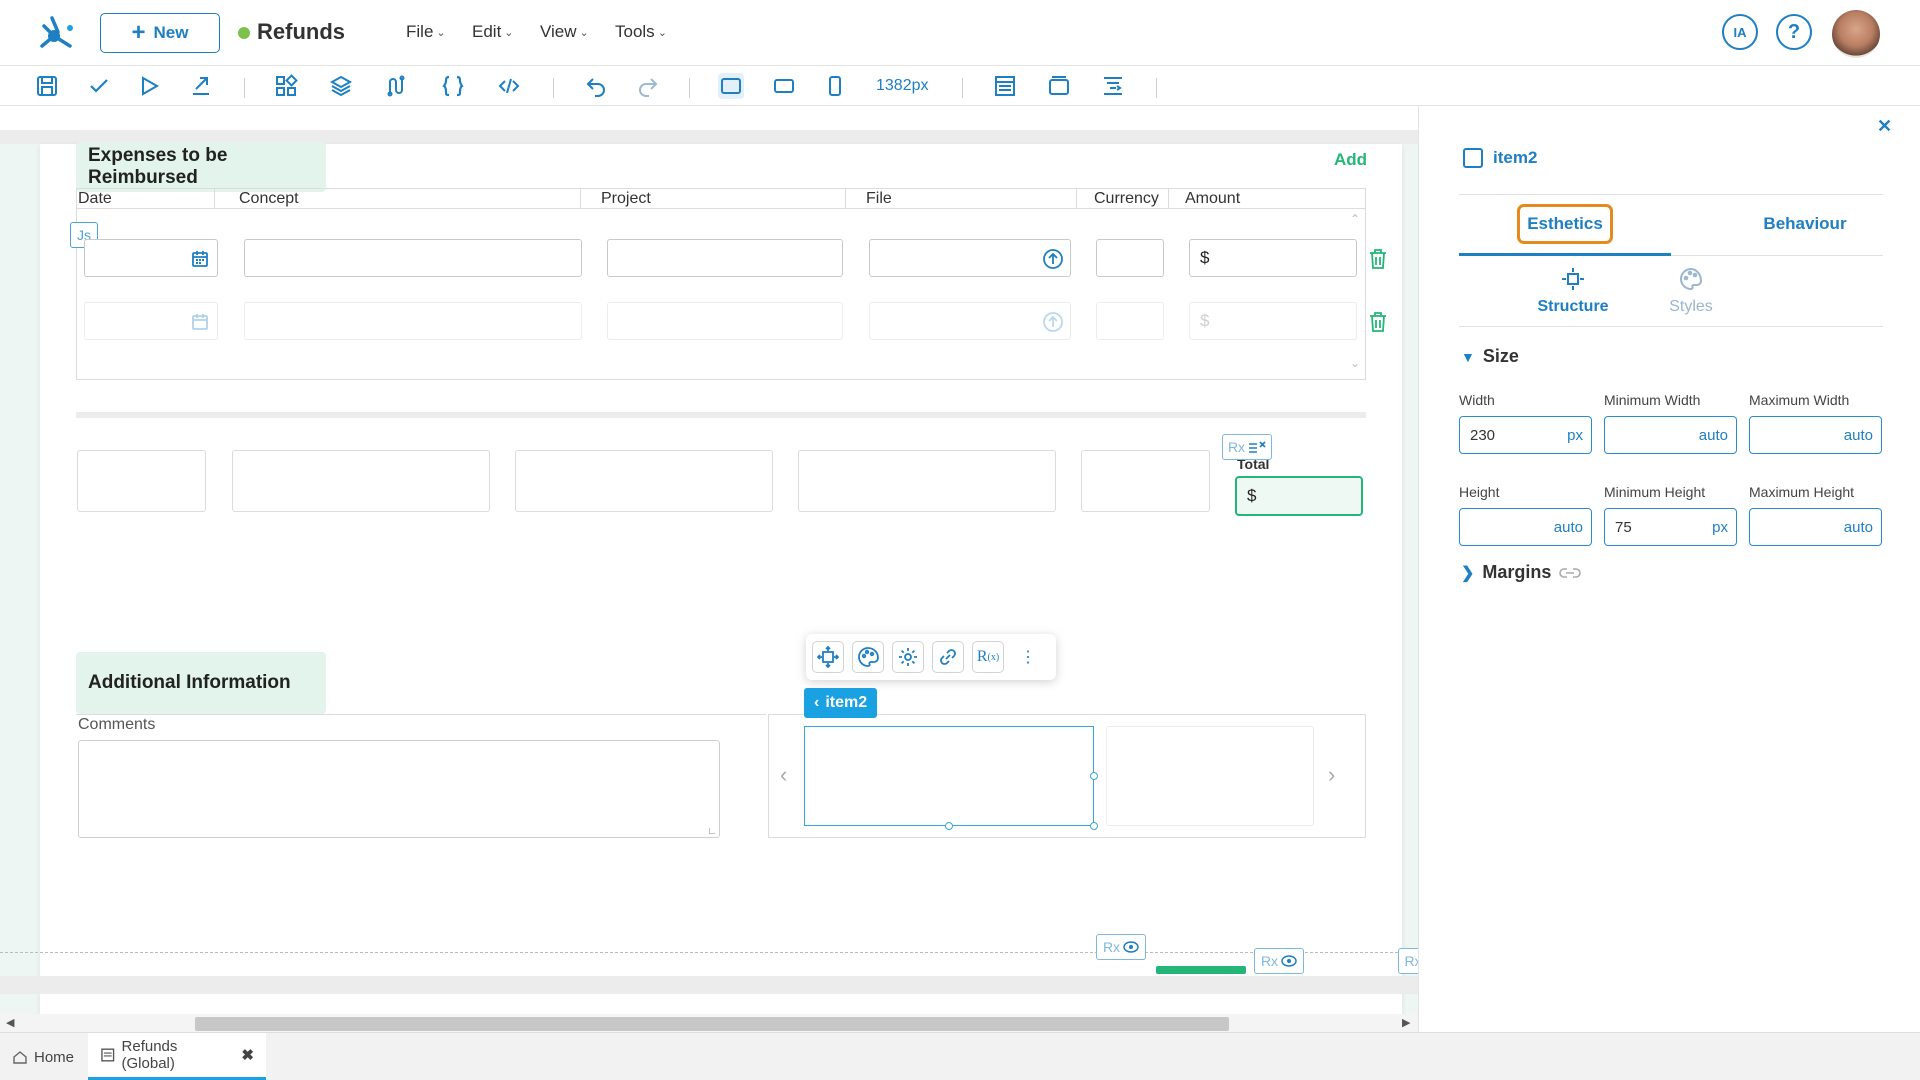 This screenshot has width=1920, height=1080. What do you see at coordinates (1201, 970) in the screenshot?
I see `green-bar` at bounding box center [1201, 970].